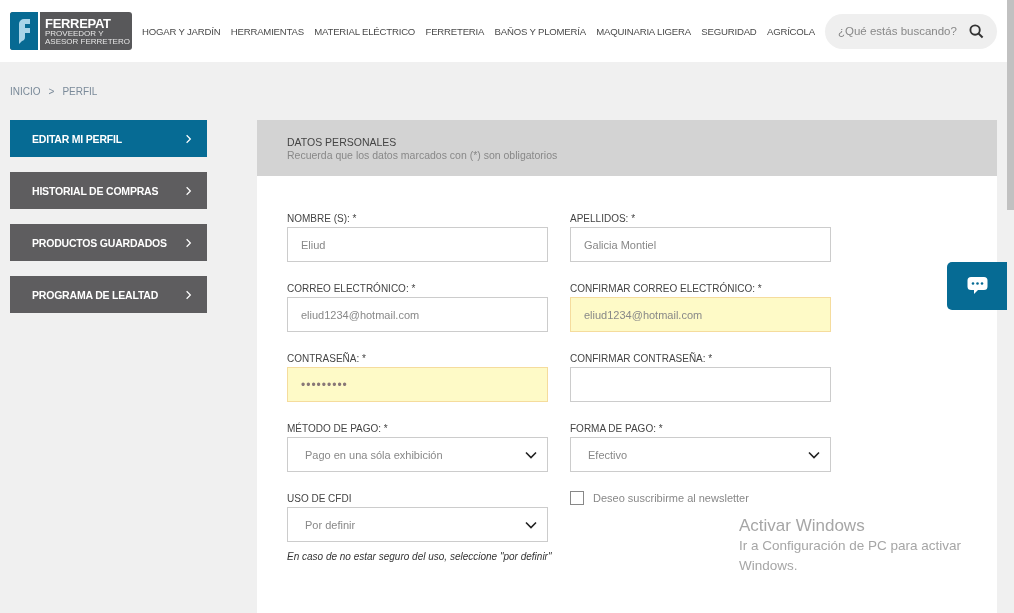 Image resolution: width=1014 pixels, height=613 pixels. I want to click on chat-bubble-icon, so click(977, 286).